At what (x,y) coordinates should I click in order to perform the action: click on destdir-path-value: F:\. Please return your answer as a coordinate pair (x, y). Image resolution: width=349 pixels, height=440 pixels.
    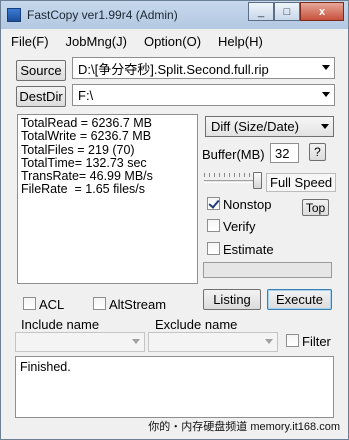
    Looking at the image, I should click on (86, 95).